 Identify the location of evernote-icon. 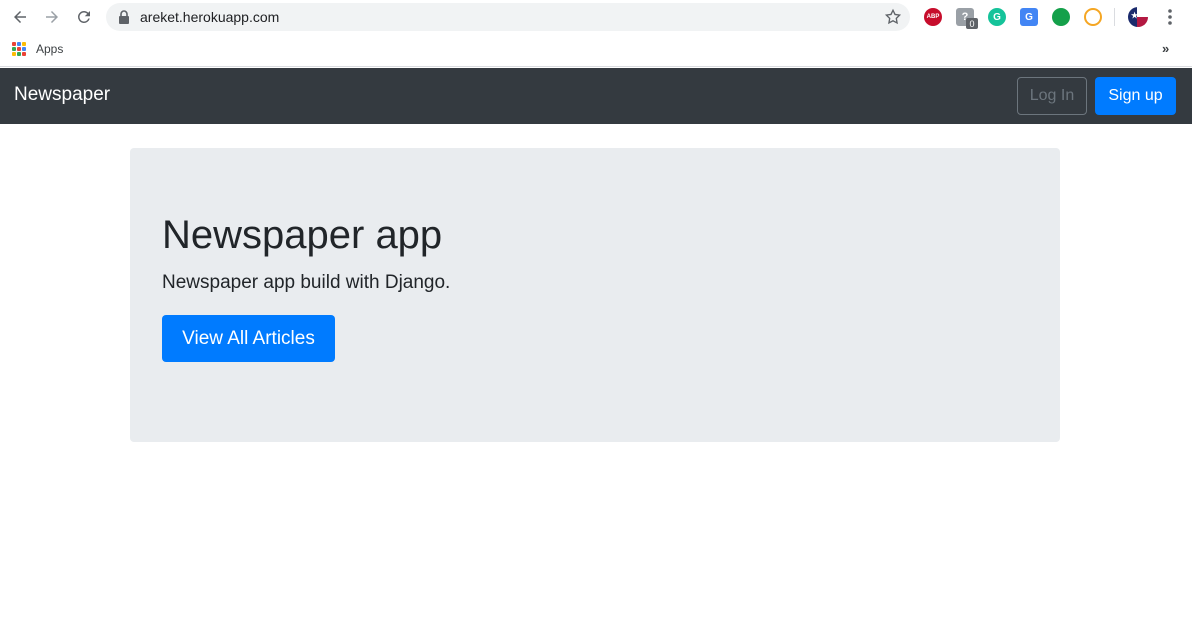
(1061, 17).